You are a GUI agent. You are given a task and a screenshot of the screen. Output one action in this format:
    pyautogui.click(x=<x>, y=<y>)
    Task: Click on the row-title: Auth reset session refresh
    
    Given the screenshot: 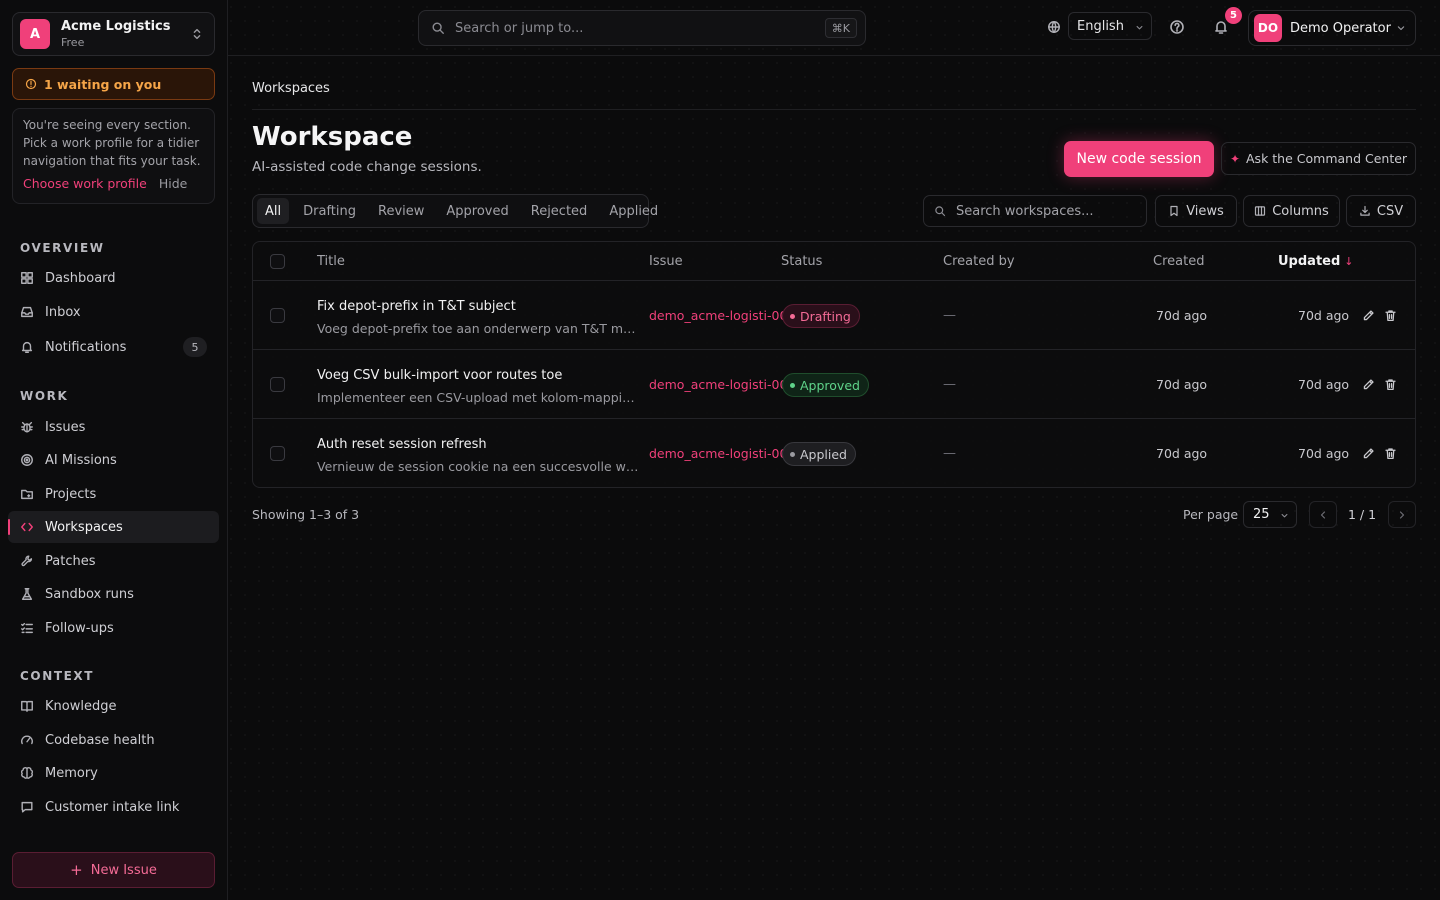 What is the action you would take?
    pyautogui.click(x=402, y=444)
    